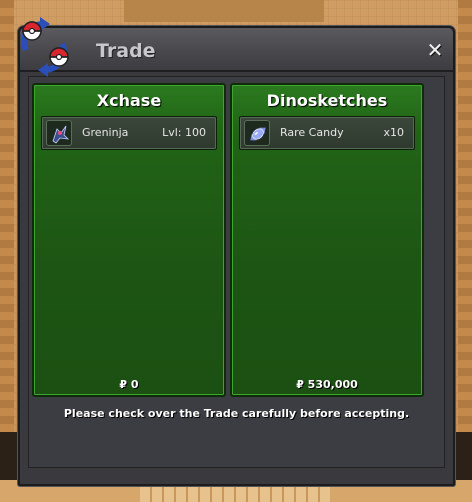 Image resolution: width=472 pixels, height=502 pixels. I want to click on title-bar: Trade ✕, so click(236, 50).